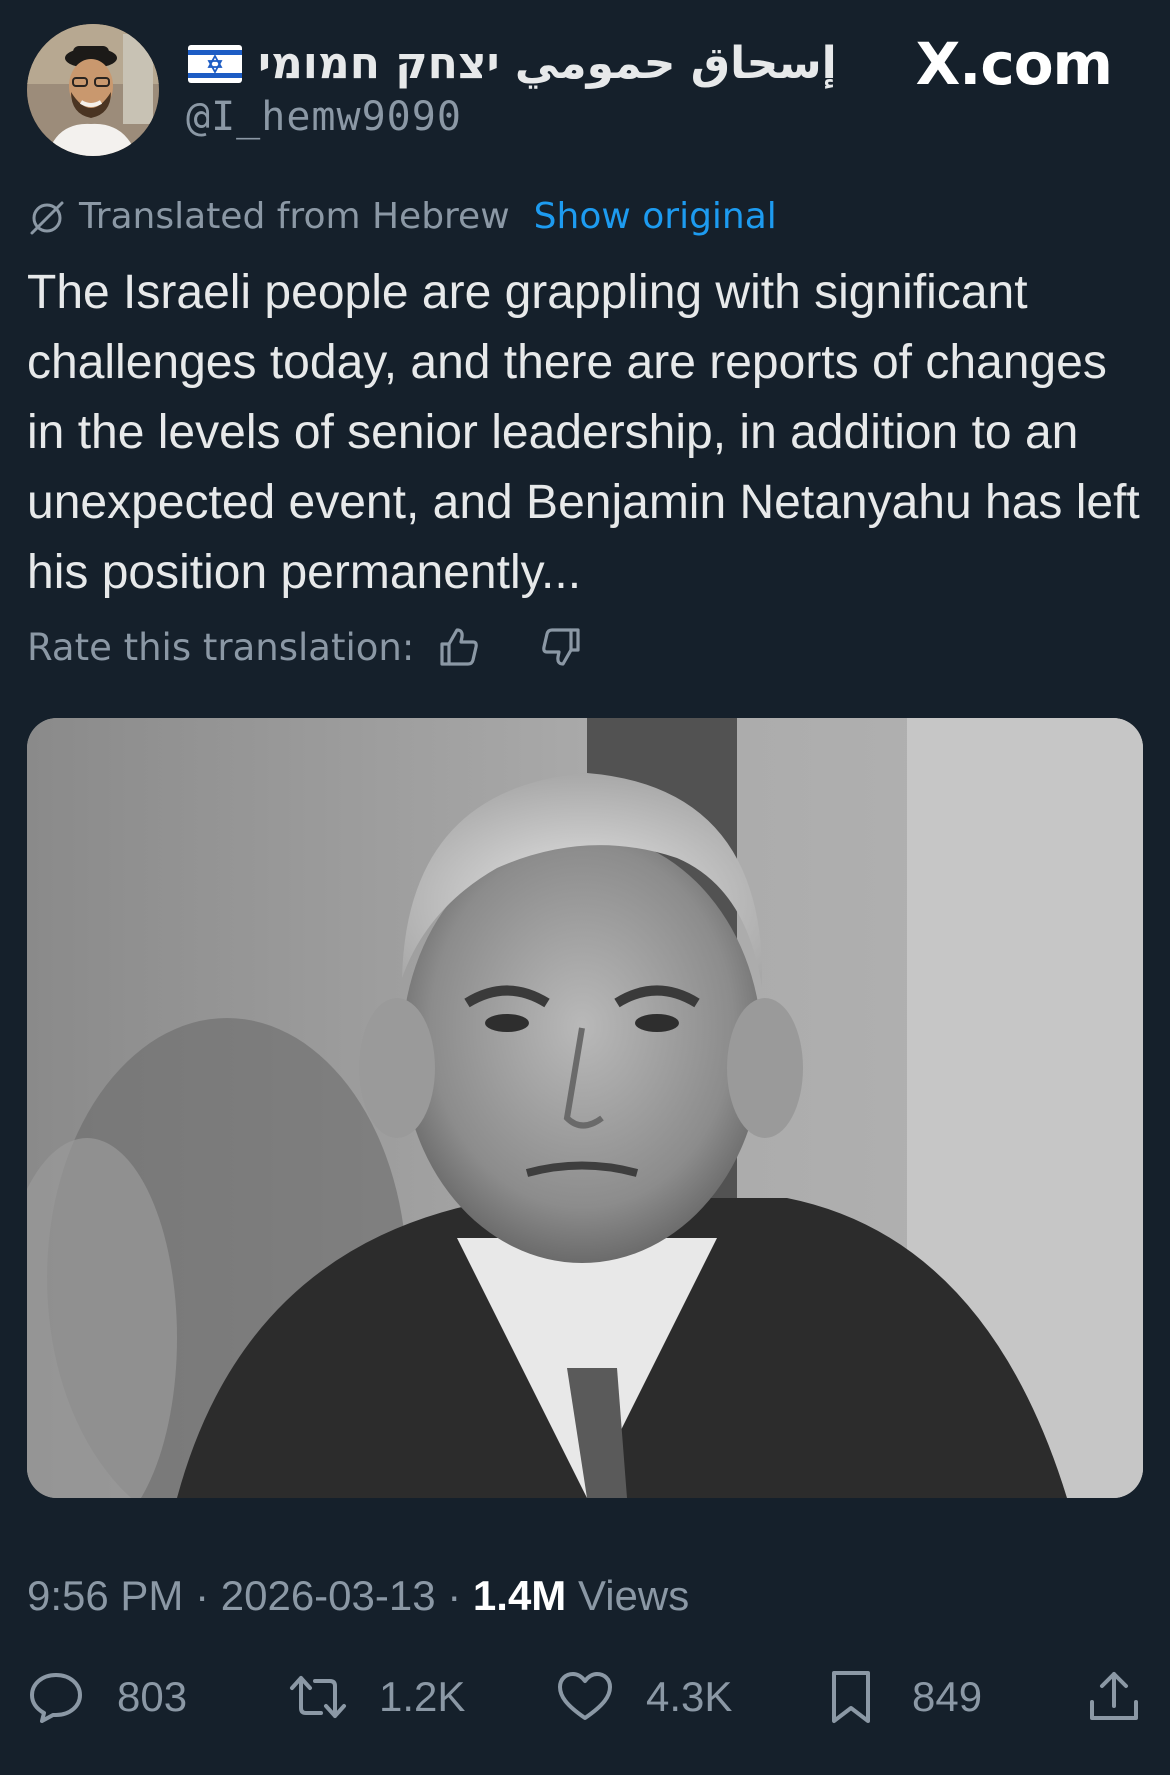  What do you see at coordinates (947, 1696) in the screenshot?
I see `bookmark-count: 849` at bounding box center [947, 1696].